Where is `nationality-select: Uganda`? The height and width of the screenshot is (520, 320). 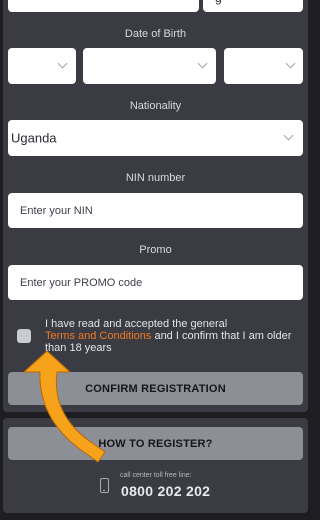
nationality-select: Uganda is located at coordinates (155, 138).